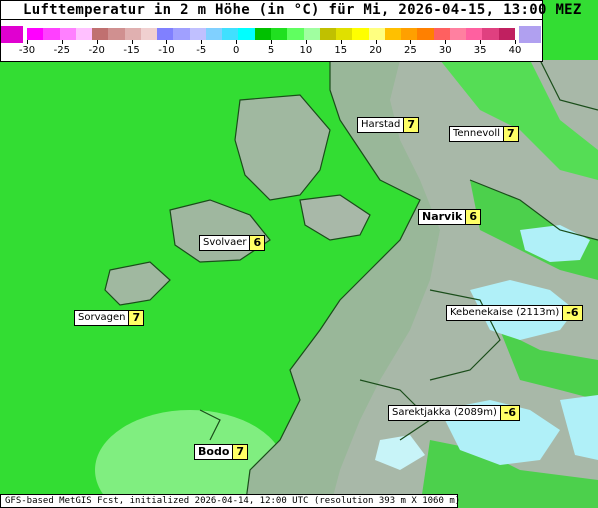  I want to click on scale-tick-label: 10, so click(306, 50).